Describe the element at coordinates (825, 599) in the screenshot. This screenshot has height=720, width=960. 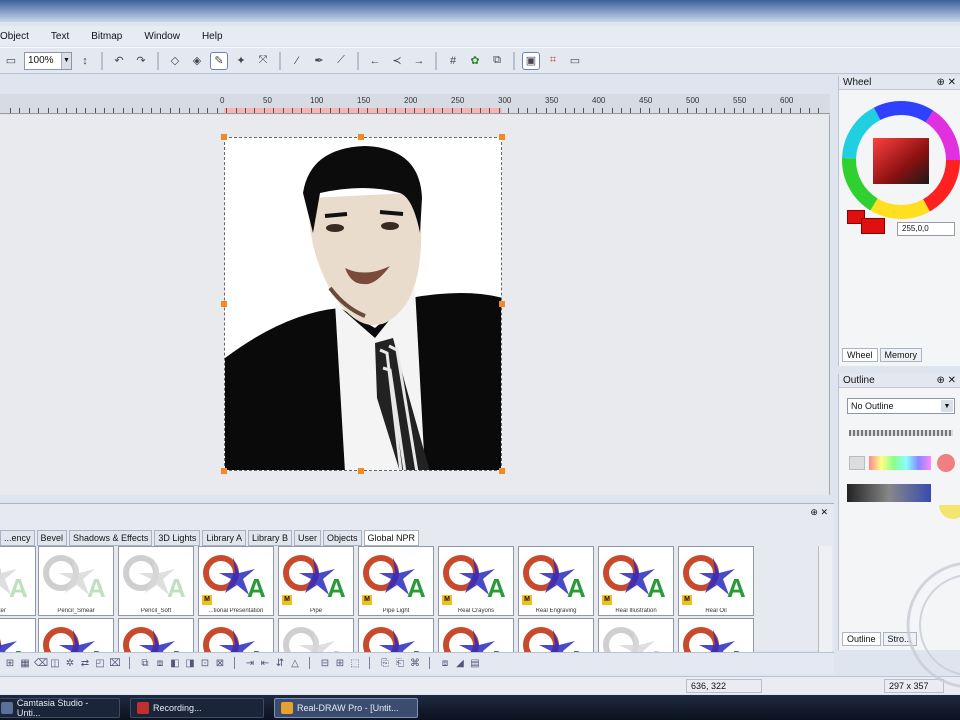
I see `library-scrollbar` at that location.